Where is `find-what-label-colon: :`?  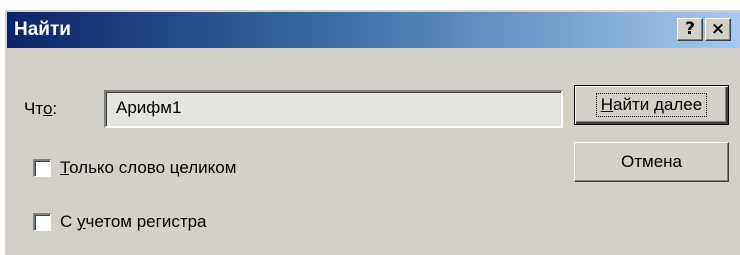
find-what-label-colon: : is located at coordinates (55, 108).